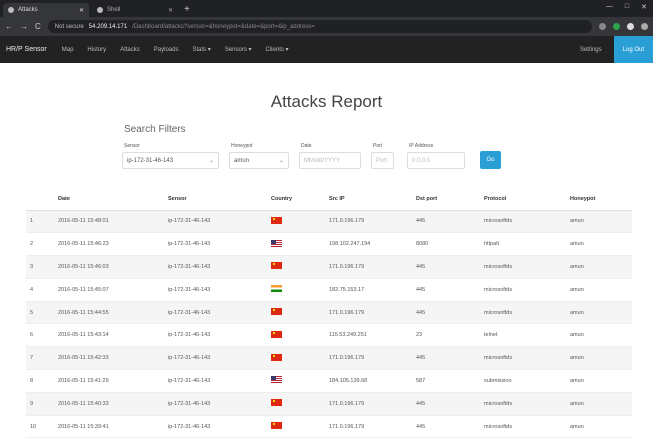 The width and height of the screenshot is (653, 443). What do you see at coordinates (330, 160) in the screenshot?
I see `date-field: MM/dd/YYYY` at bounding box center [330, 160].